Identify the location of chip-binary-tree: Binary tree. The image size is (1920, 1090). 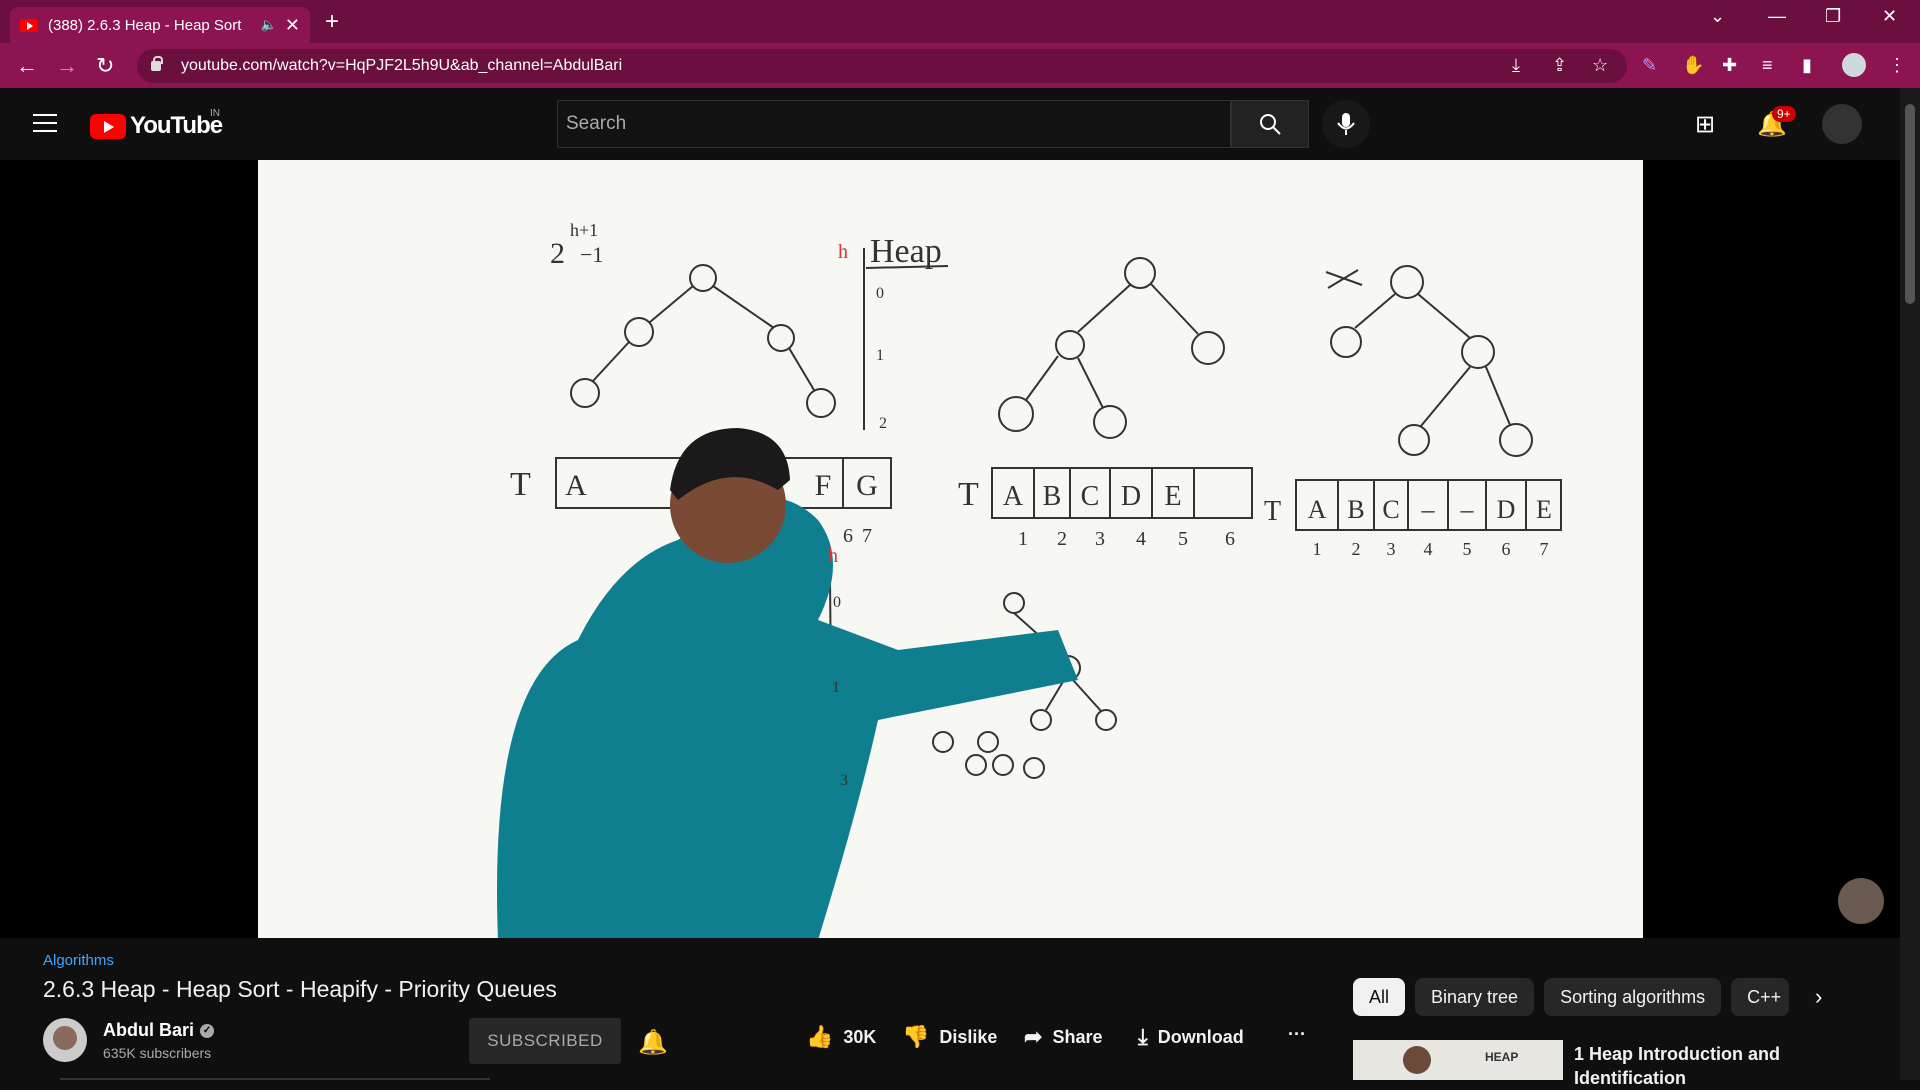
(1475, 997).